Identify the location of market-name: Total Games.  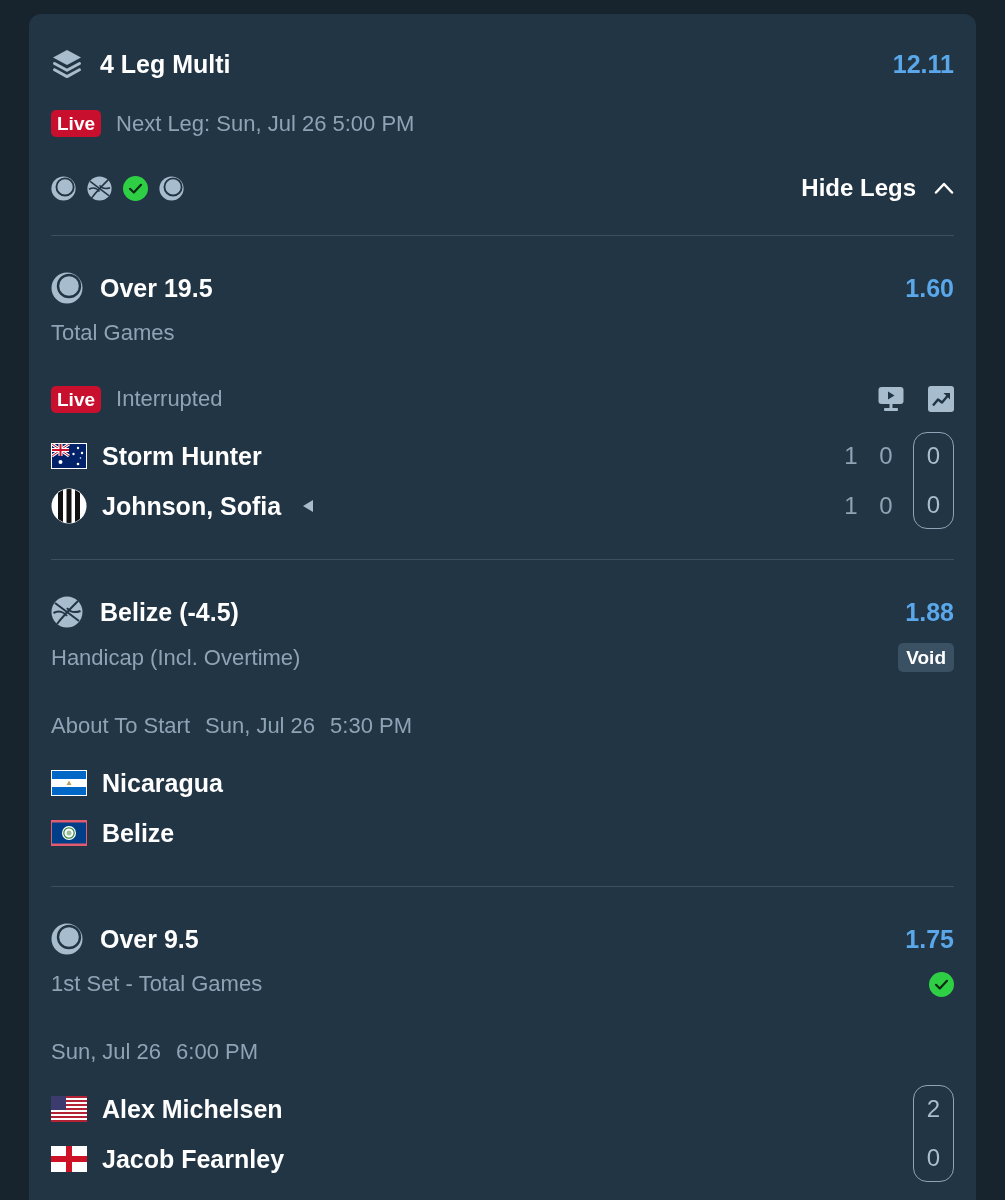
(113, 333).